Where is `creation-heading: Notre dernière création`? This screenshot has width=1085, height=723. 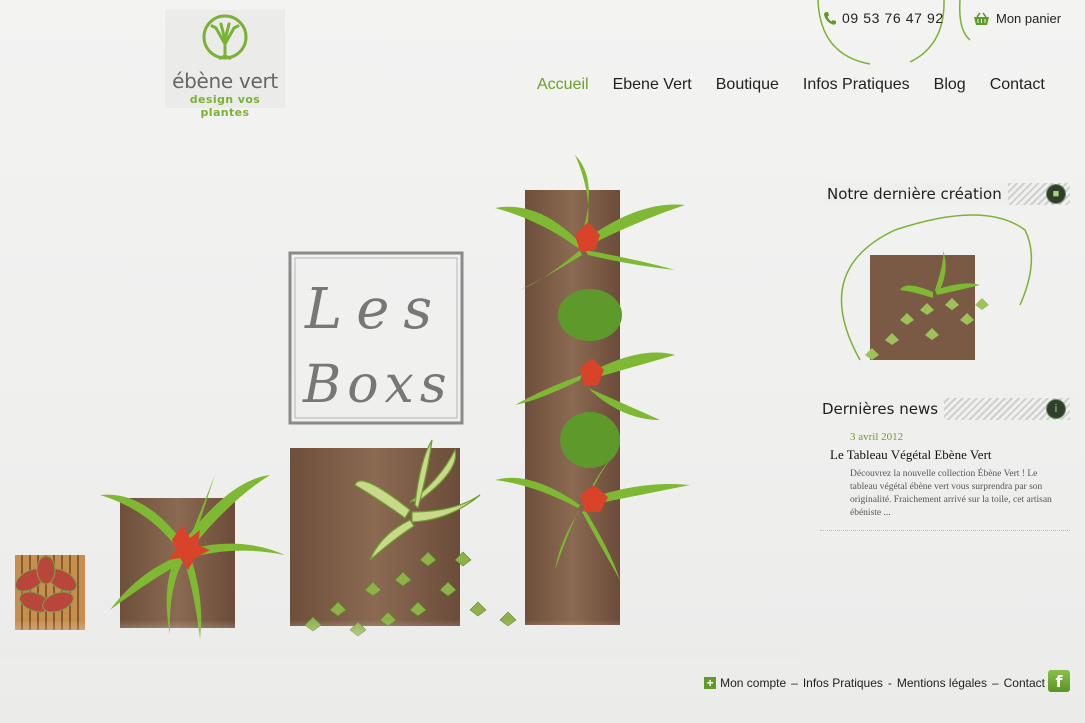
creation-heading: Notre dernière création is located at coordinates (916, 194).